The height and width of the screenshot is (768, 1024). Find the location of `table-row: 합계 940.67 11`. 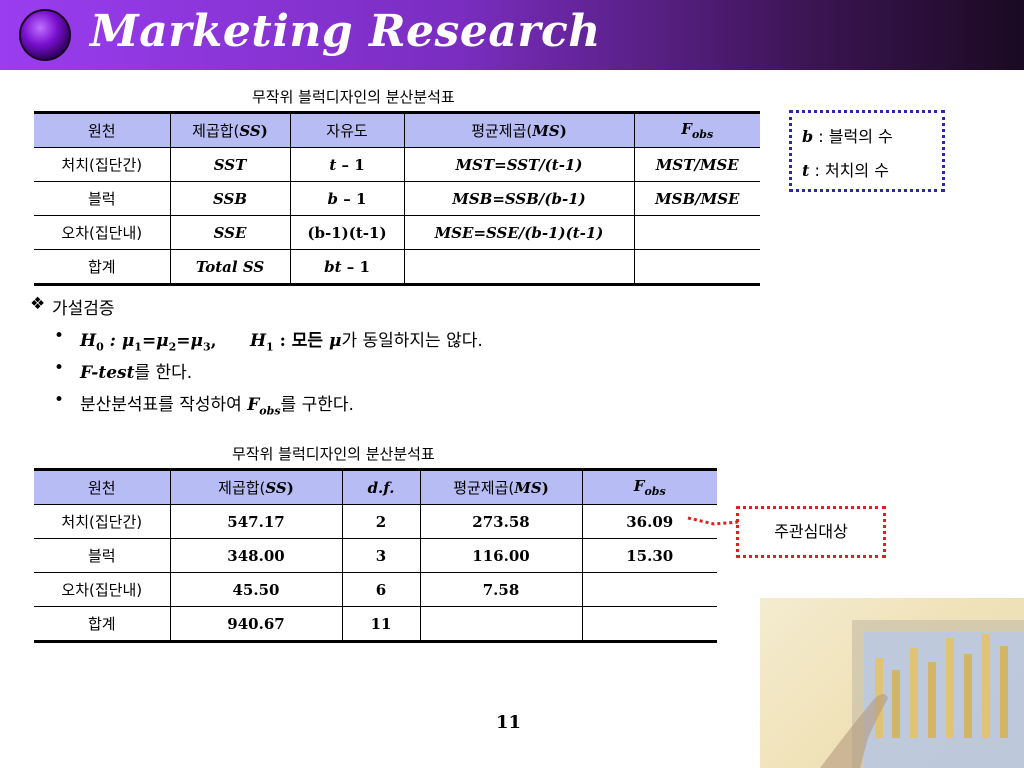

table-row: 합계 940.67 11 is located at coordinates (375, 624).